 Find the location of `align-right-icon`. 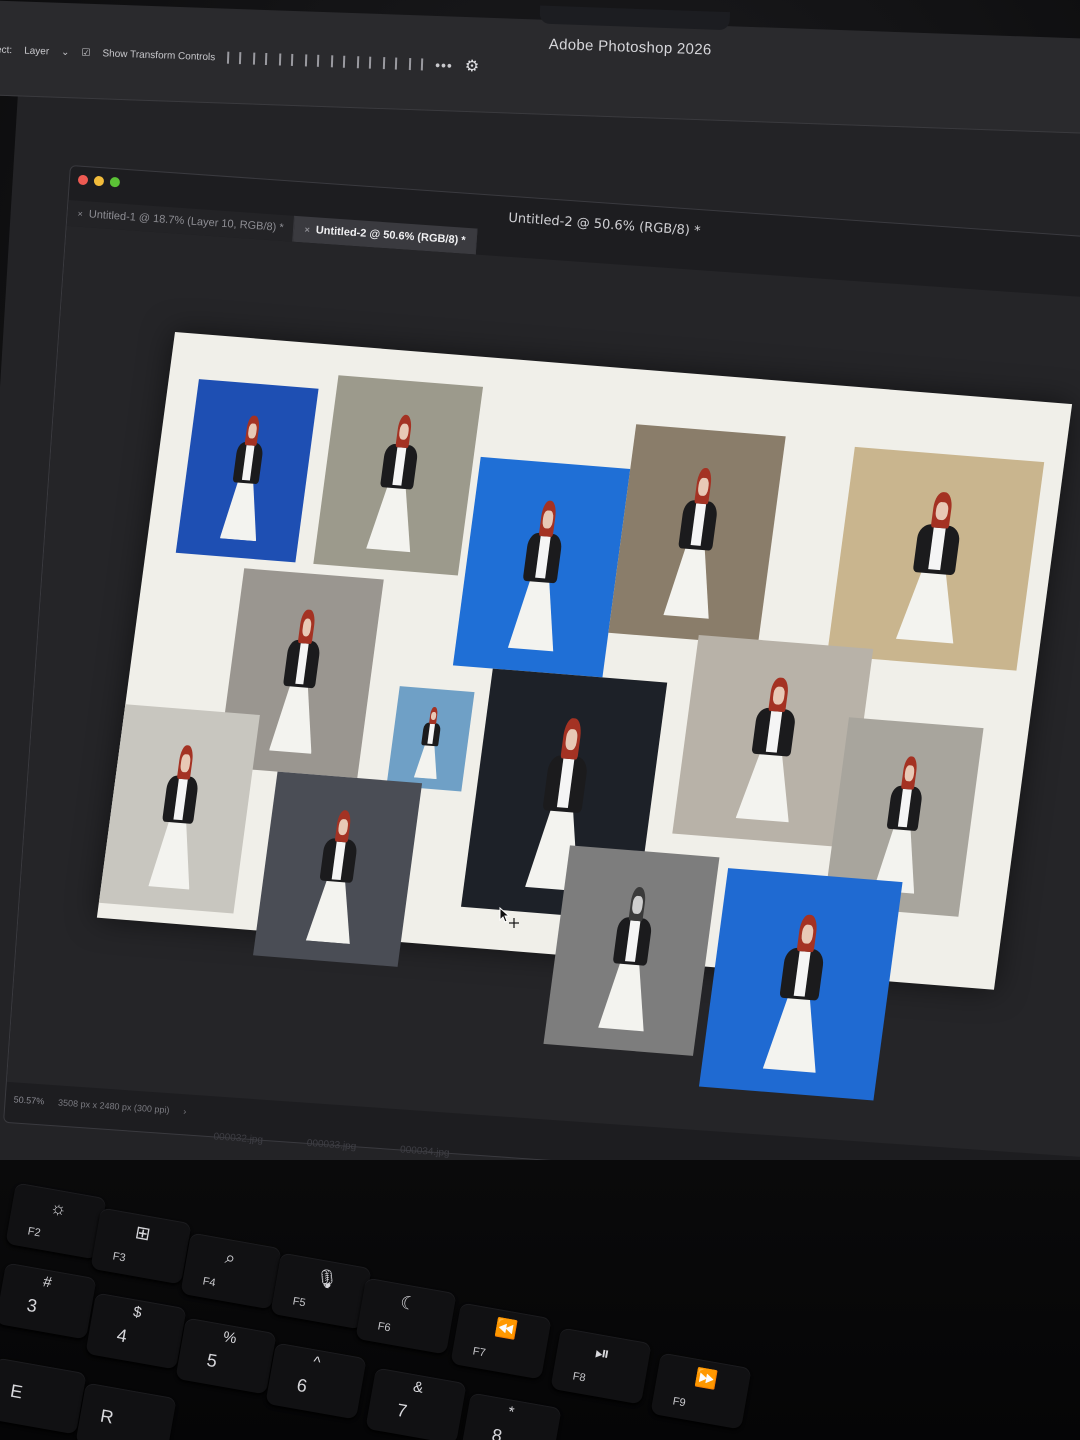

align-right-icon is located at coordinates (286, 59).